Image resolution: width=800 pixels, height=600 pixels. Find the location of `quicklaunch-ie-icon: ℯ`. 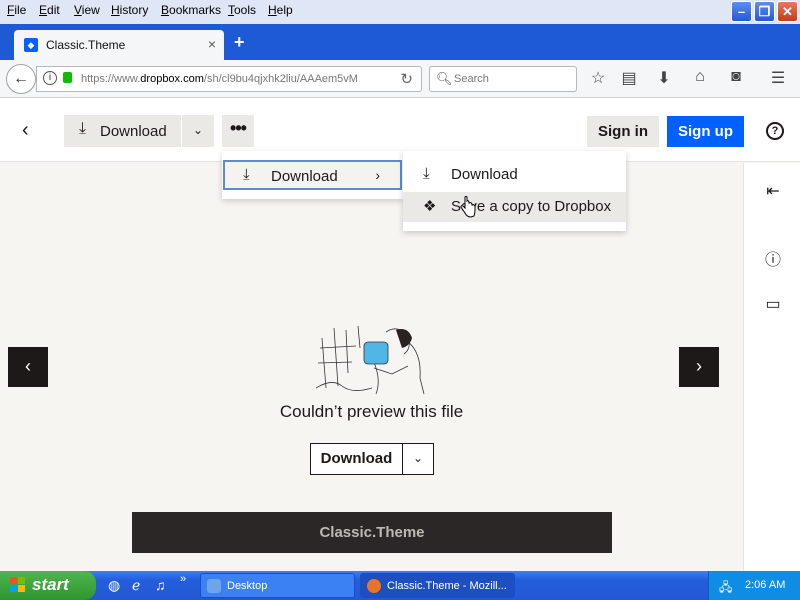

quicklaunch-ie-icon: ℯ is located at coordinates (136, 585).